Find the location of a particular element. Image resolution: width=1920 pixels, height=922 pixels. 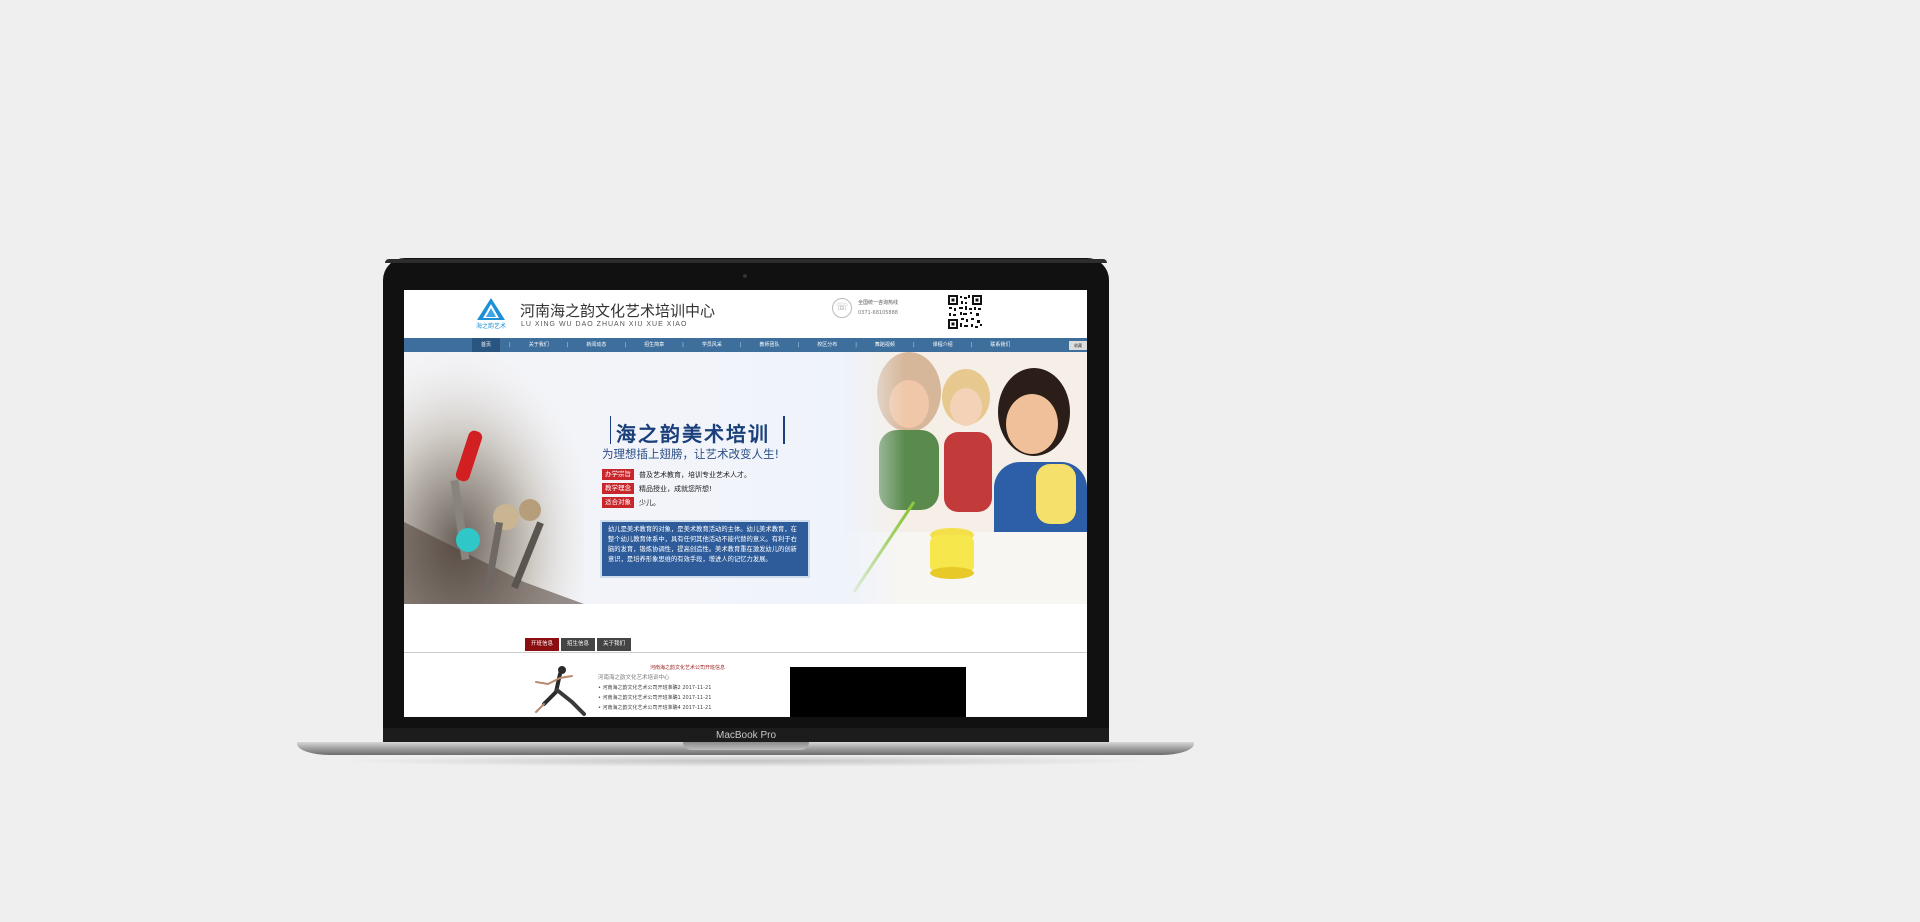

dancer-image is located at coordinates (561, 689).